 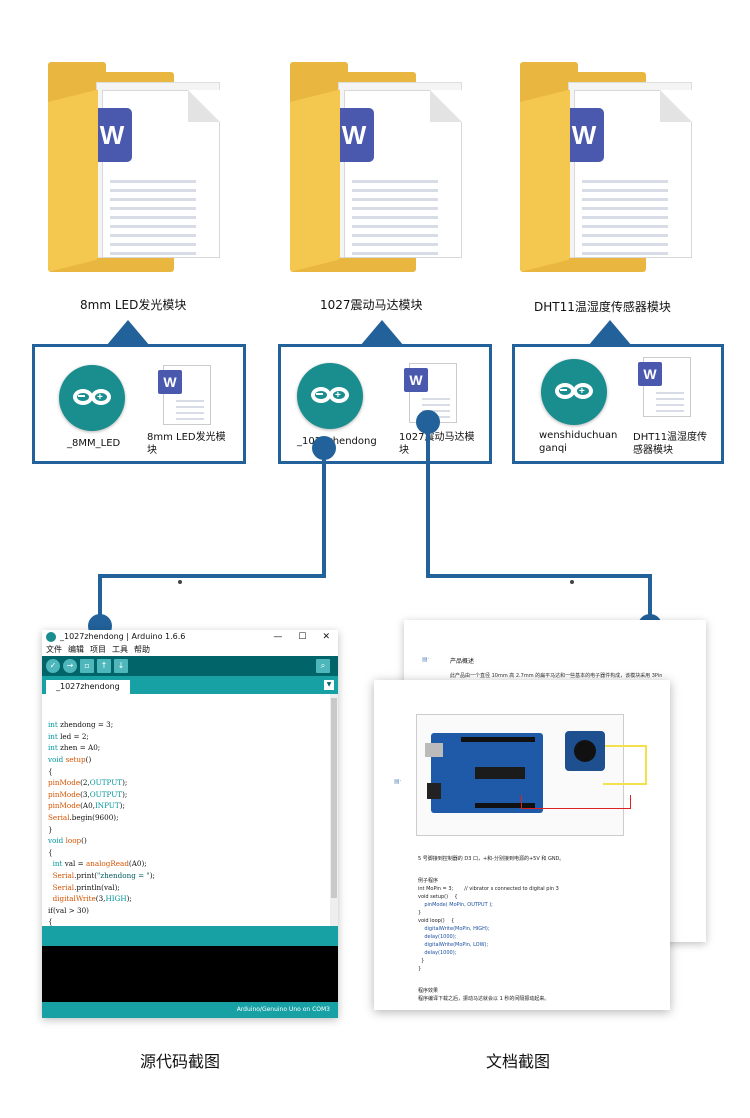 What do you see at coordinates (121, 666) in the screenshot?
I see `save-icon: ↓` at bounding box center [121, 666].